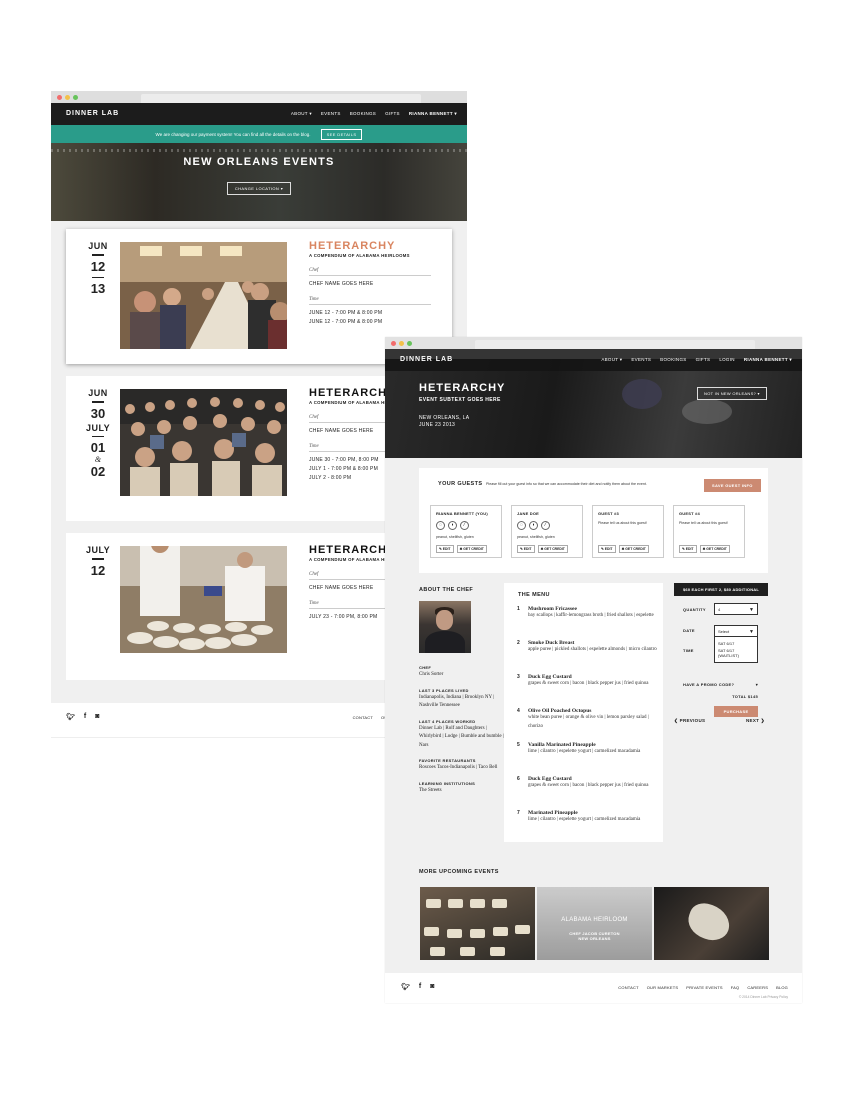 The height and width of the screenshot is (1100, 850). What do you see at coordinates (518, 745) in the screenshot?
I see `menu-item-number: 5` at bounding box center [518, 745].